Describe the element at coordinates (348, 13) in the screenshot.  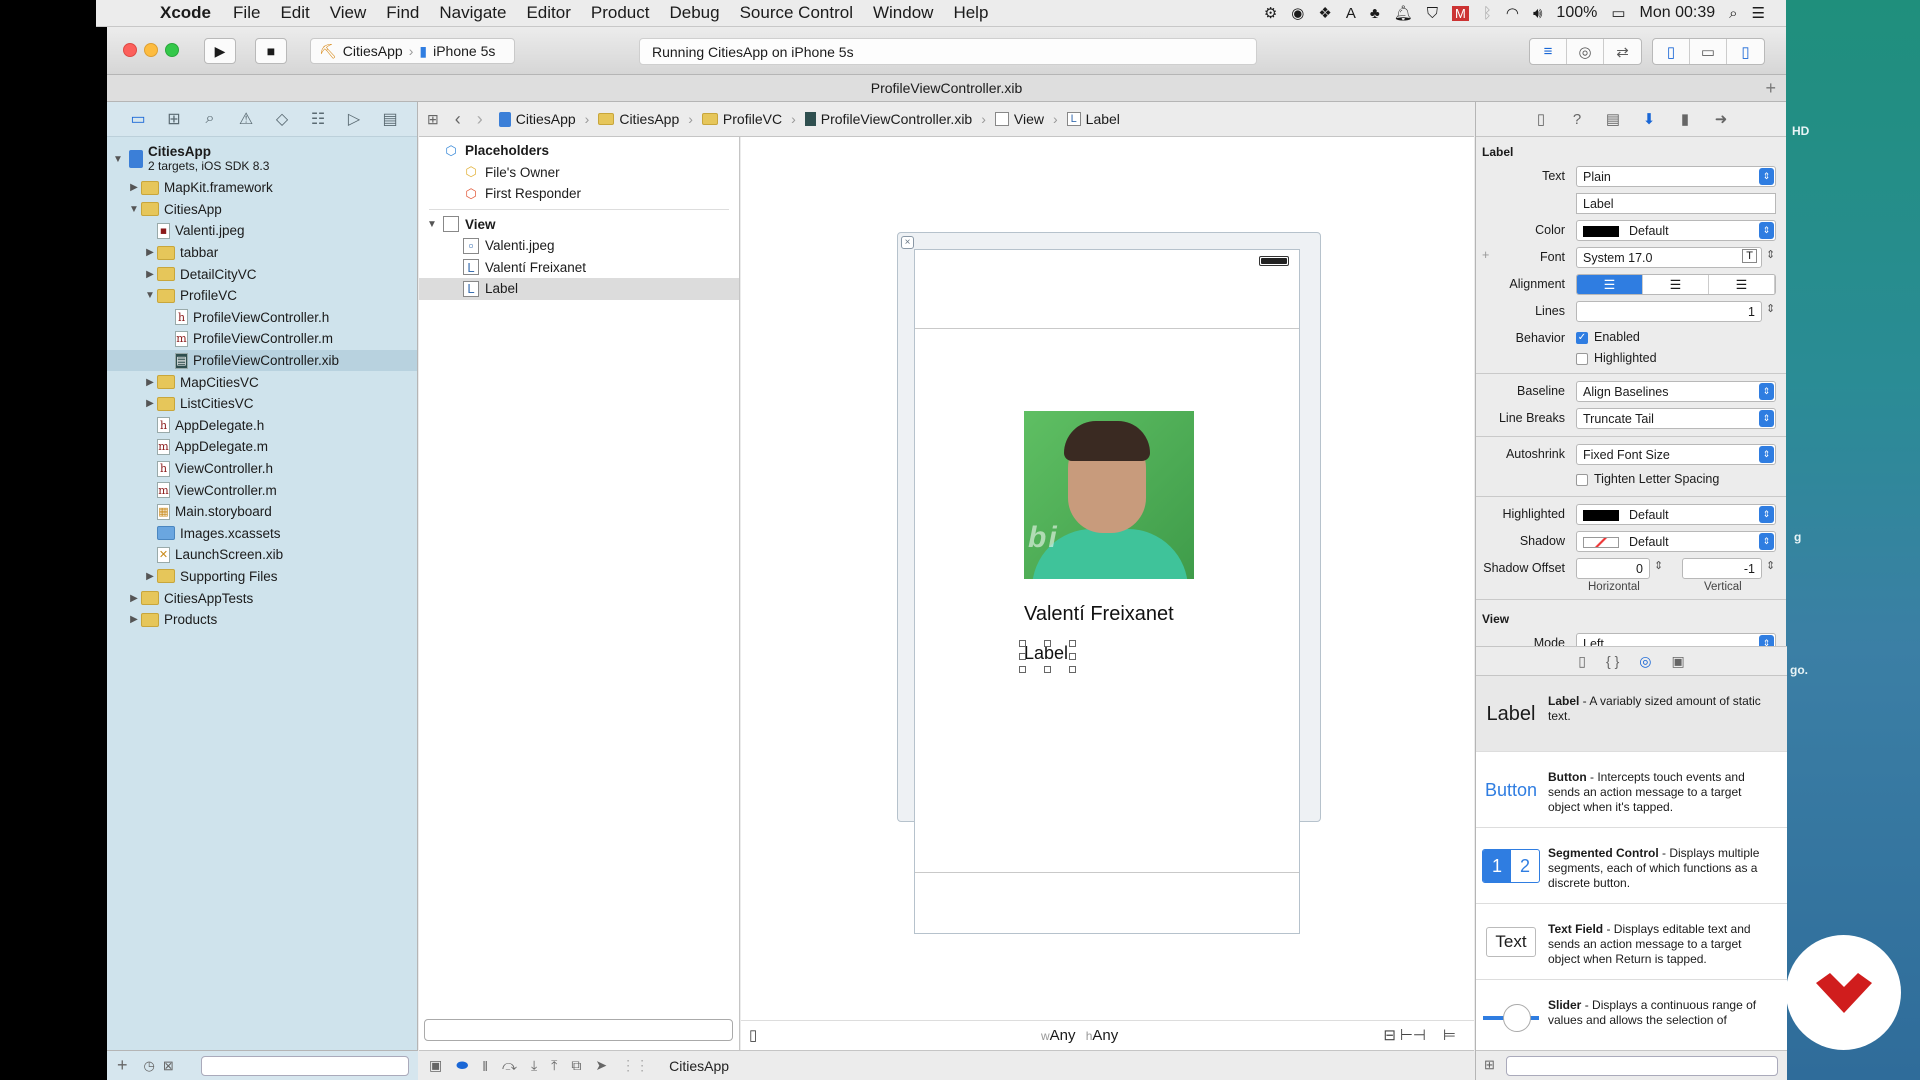
I see `menu-view: View` at that location.